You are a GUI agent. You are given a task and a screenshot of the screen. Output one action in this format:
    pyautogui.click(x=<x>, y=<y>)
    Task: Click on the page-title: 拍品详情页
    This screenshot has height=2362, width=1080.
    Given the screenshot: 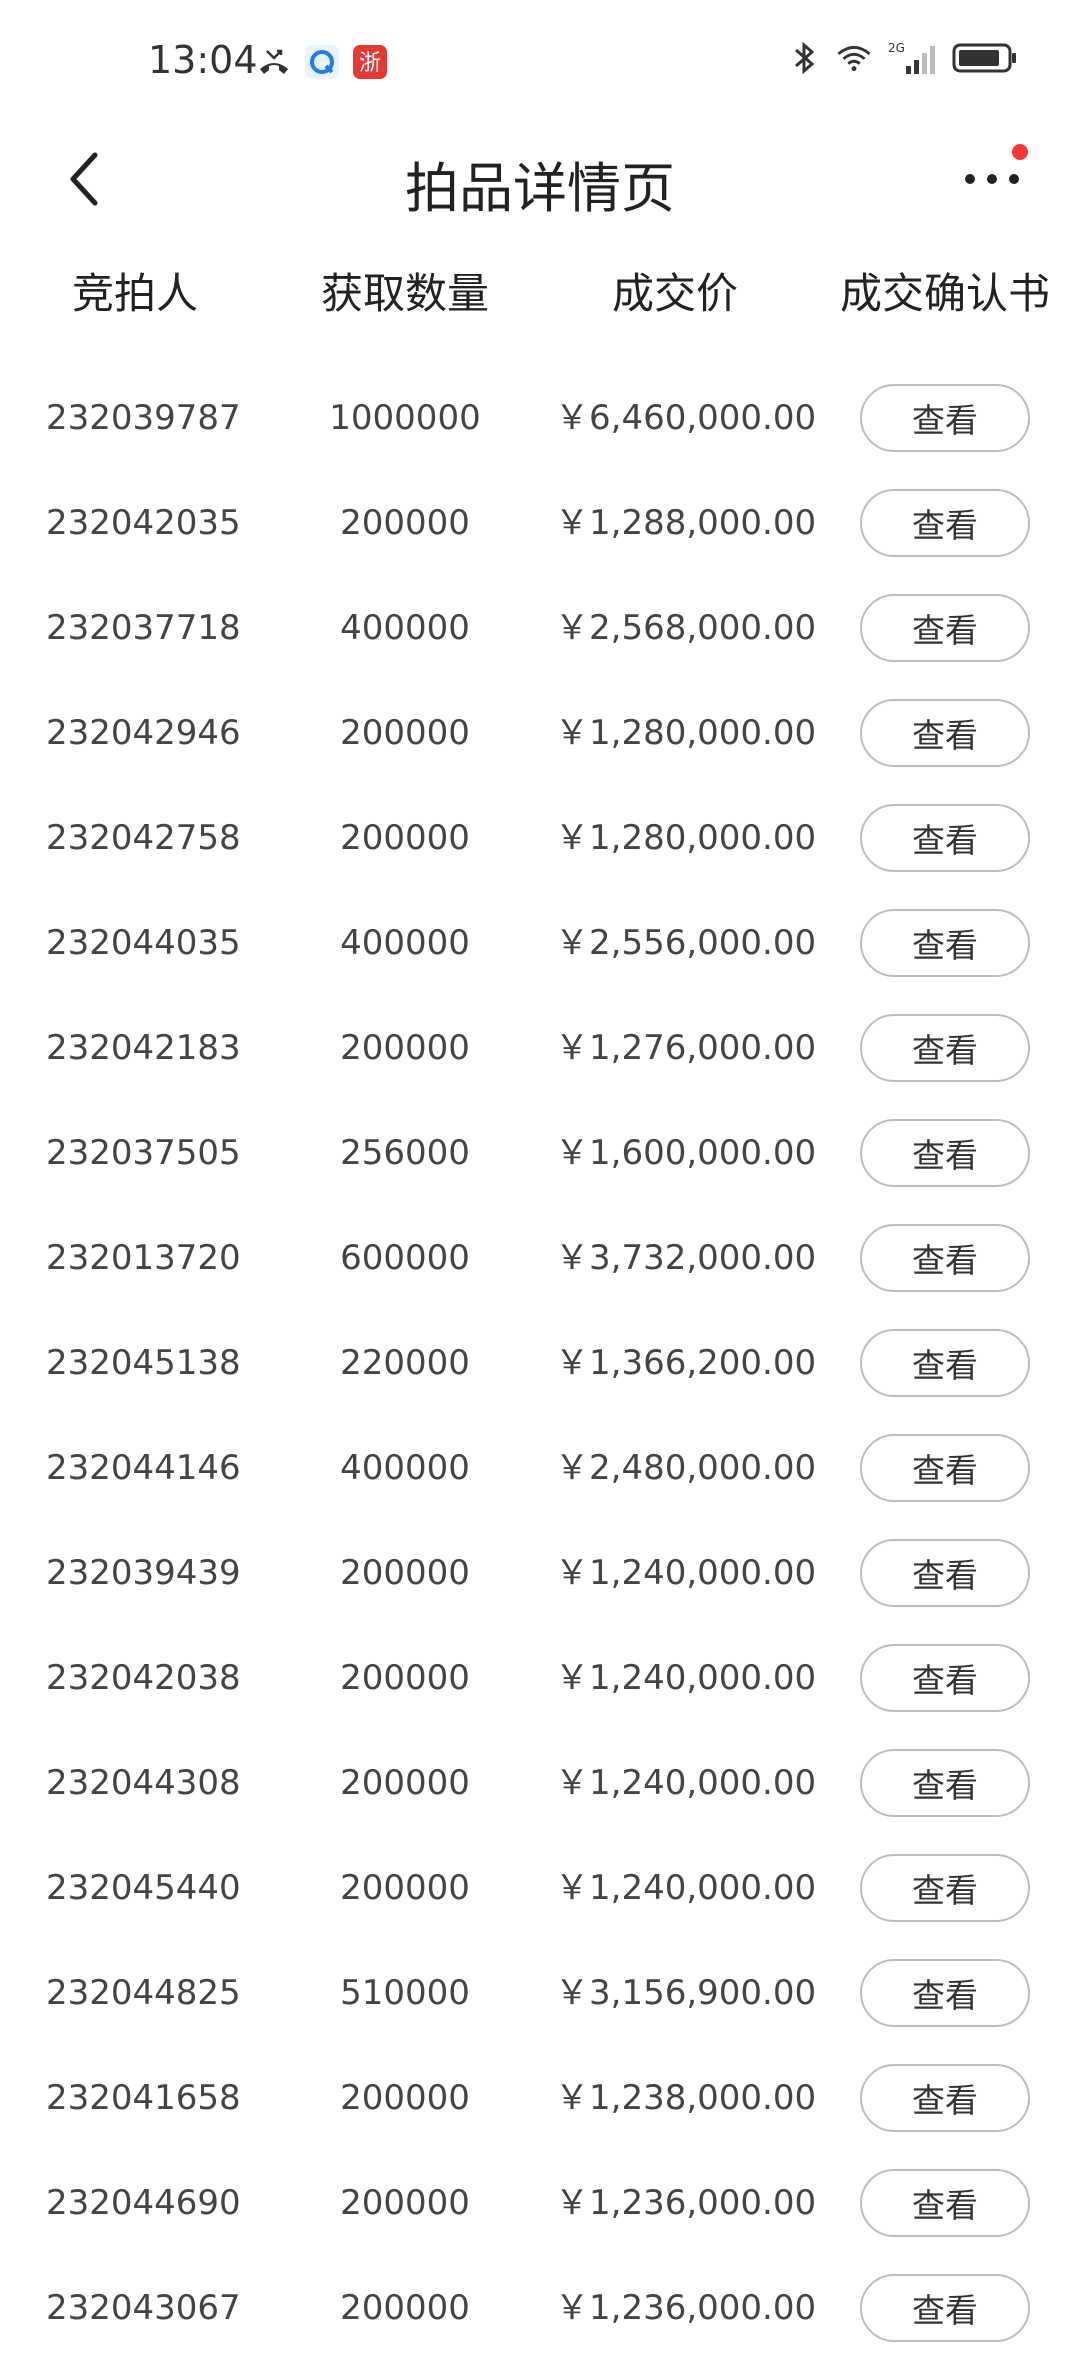 What is the action you would take?
    pyautogui.click(x=540, y=188)
    